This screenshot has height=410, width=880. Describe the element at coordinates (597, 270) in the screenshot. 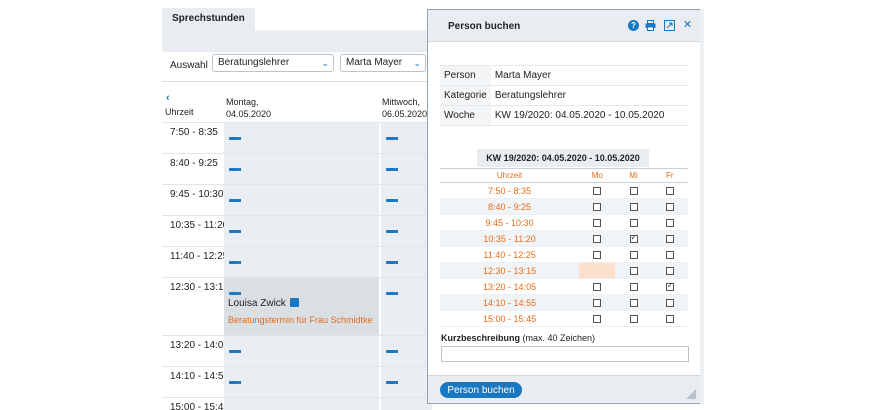

I see `slot-occupied-mo` at that location.